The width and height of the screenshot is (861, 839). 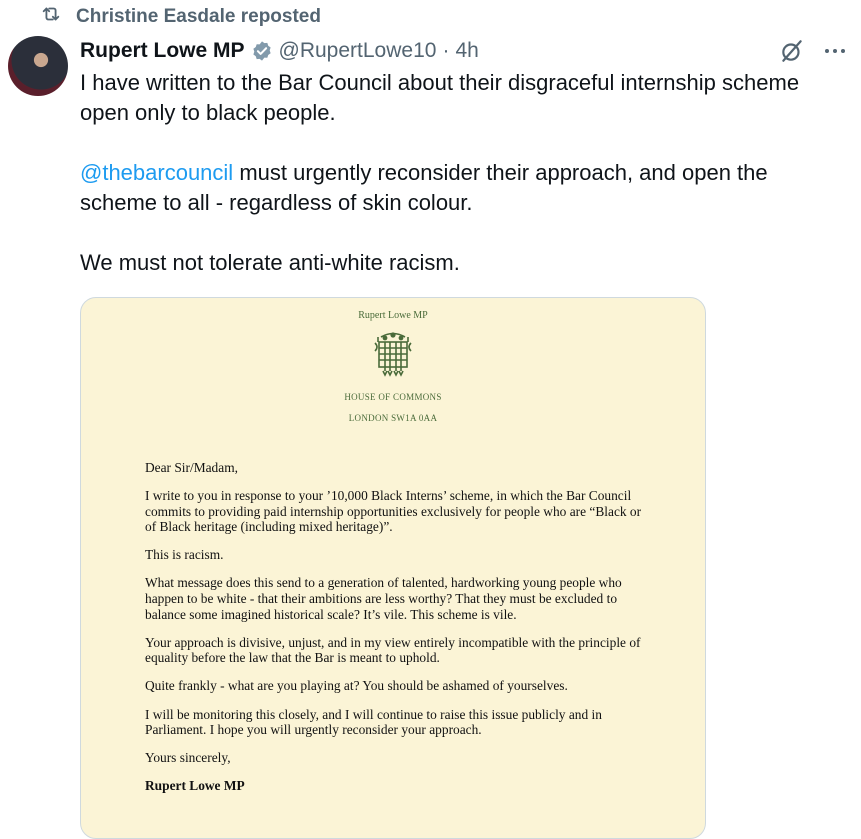 What do you see at coordinates (162, 51) in the screenshot?
I see `author-name: Rupert Lowe MP` at bounding box center [162, 51].